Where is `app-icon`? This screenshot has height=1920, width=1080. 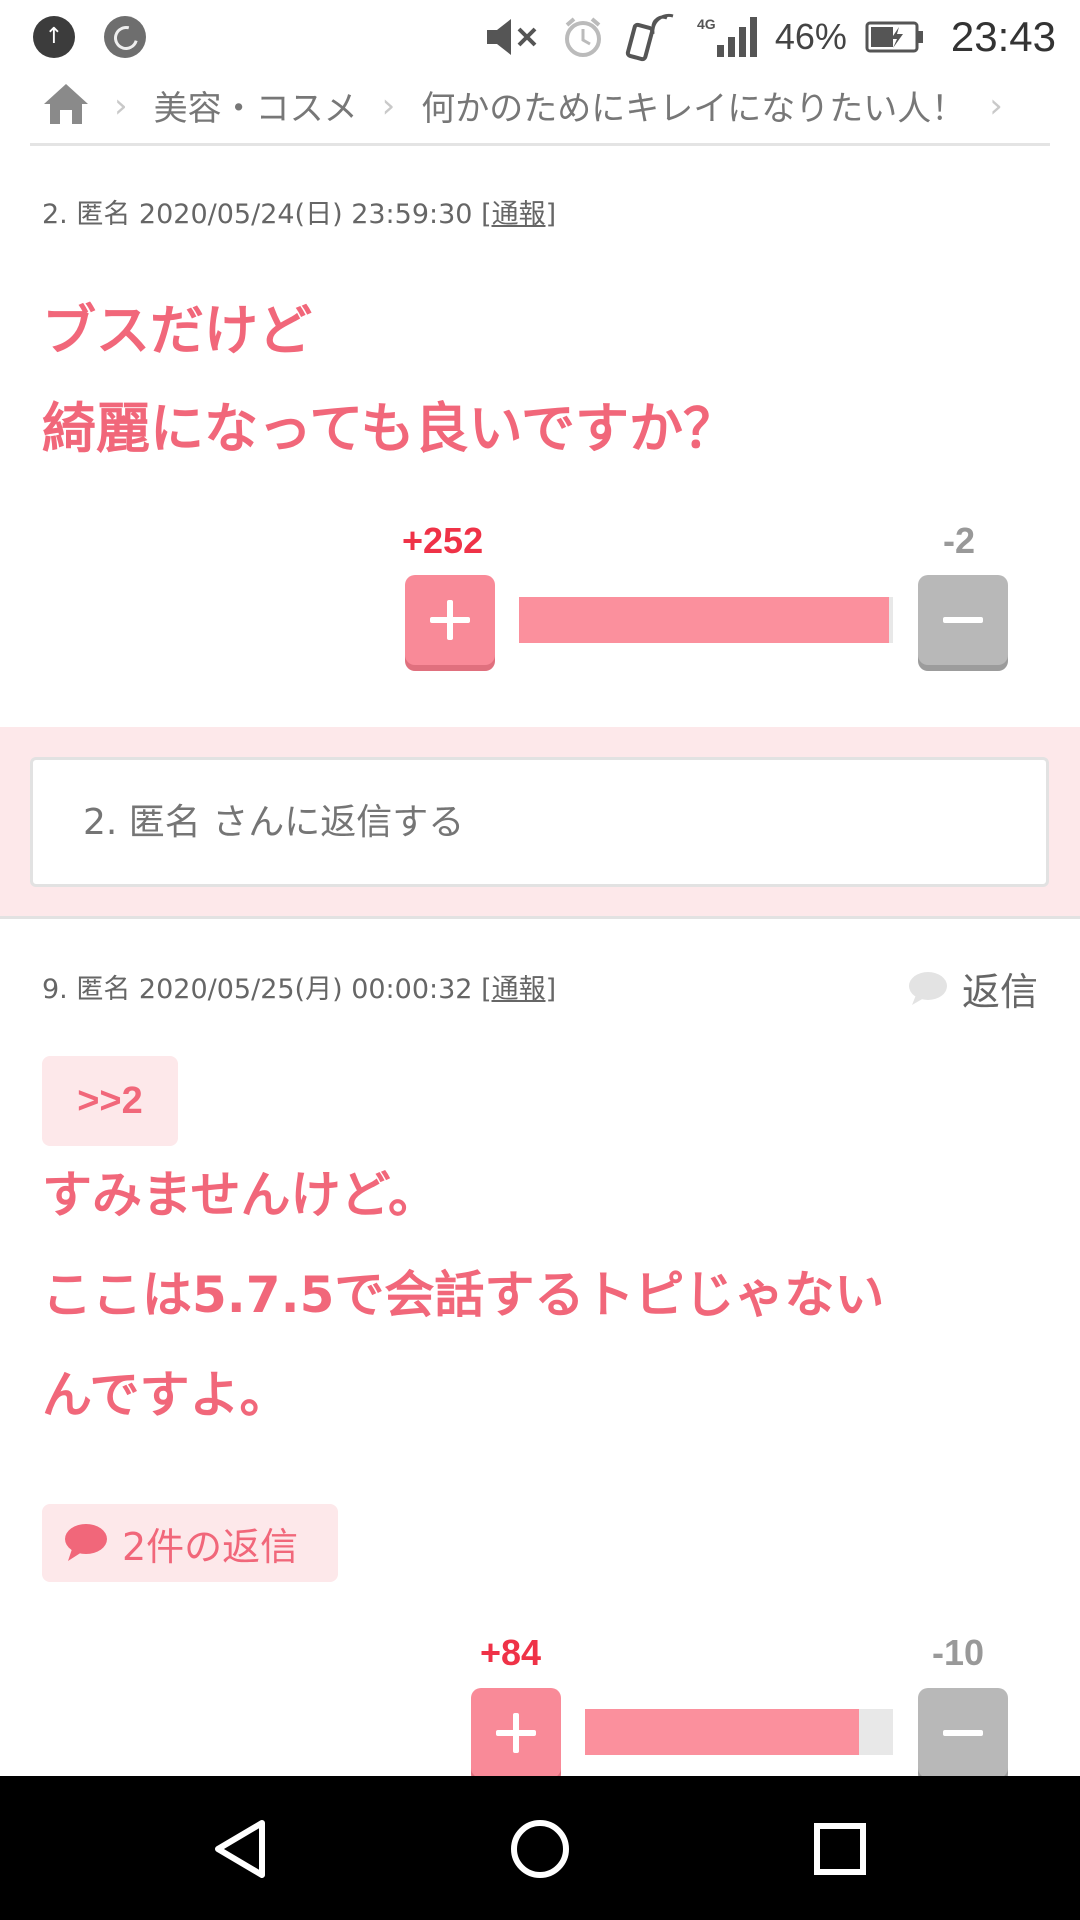 app-icon is located at coordinates (125, 37).